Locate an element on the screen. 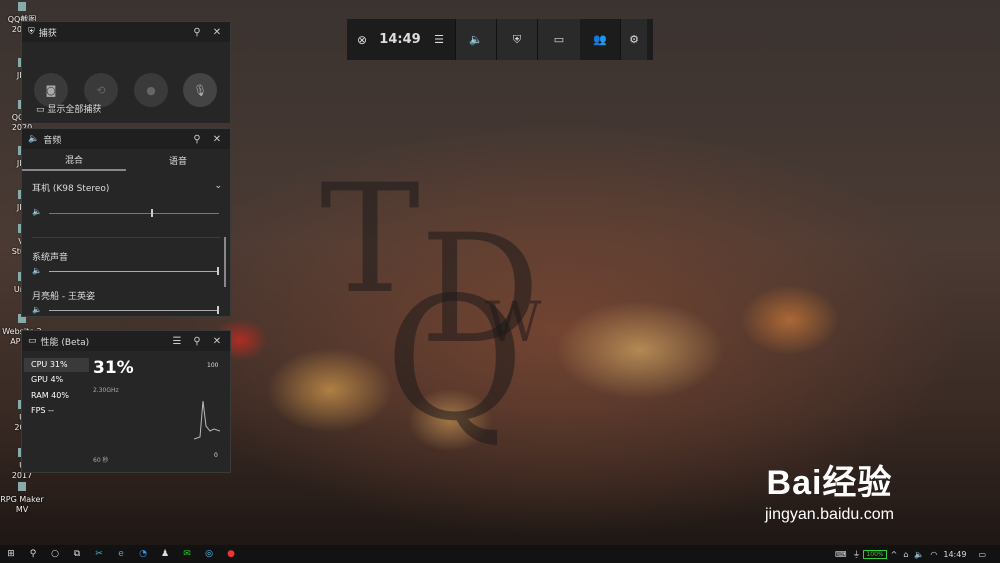 Image resolution: width=1000 pixels, height=563 pixels. stat-value: 40% is located at coordinates (60, 395).